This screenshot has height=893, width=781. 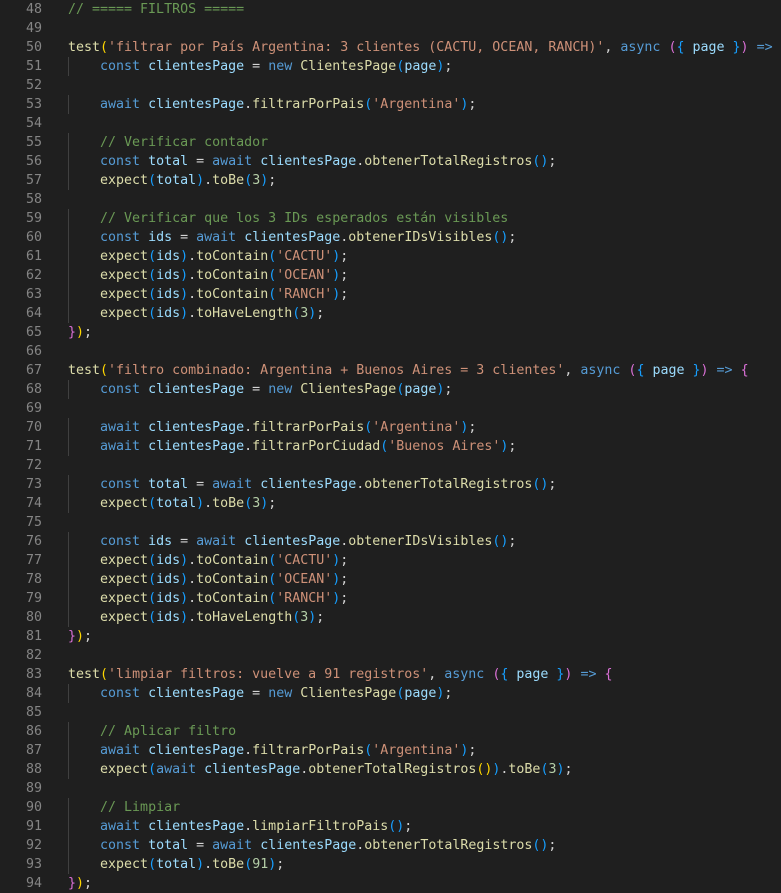 I want to click on code-line: 93 expect(total).toBe(91);, so click(x=390, y=864).